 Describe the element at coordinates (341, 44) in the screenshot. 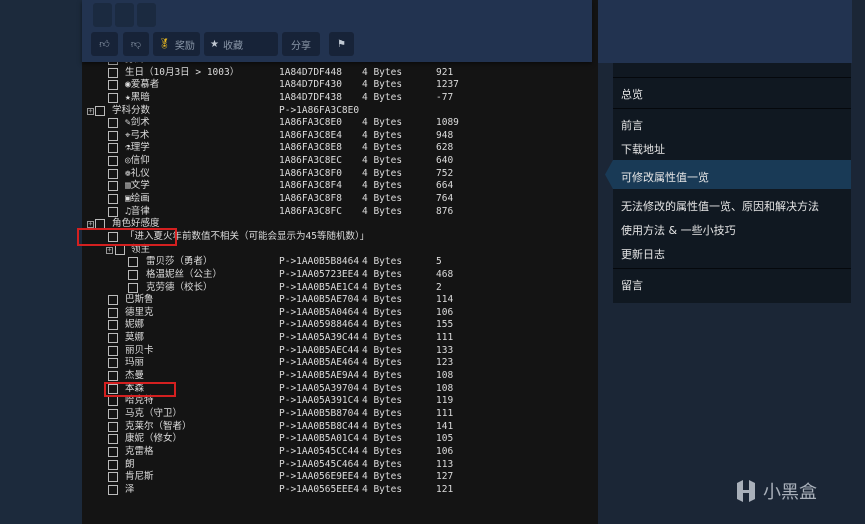

I see `report-button: ⚑` at that location.